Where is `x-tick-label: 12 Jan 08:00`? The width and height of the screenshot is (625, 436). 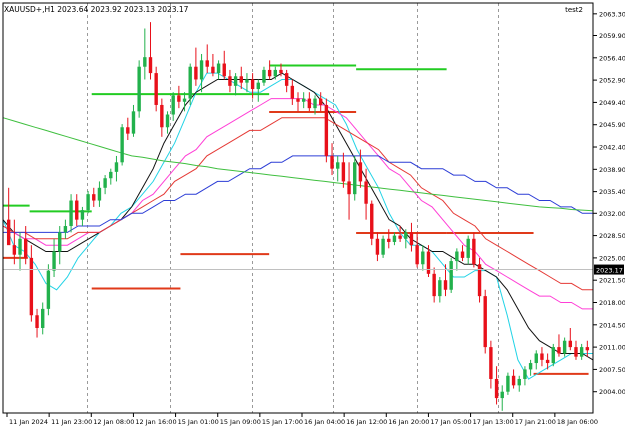 x-tick-label: 12 Jan 08:00 is located at coordinates (113, 422).